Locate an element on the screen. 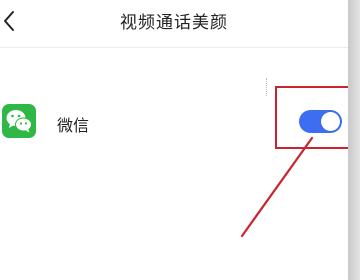  app-name-label: 微信 is located at coordinates (73, 125).